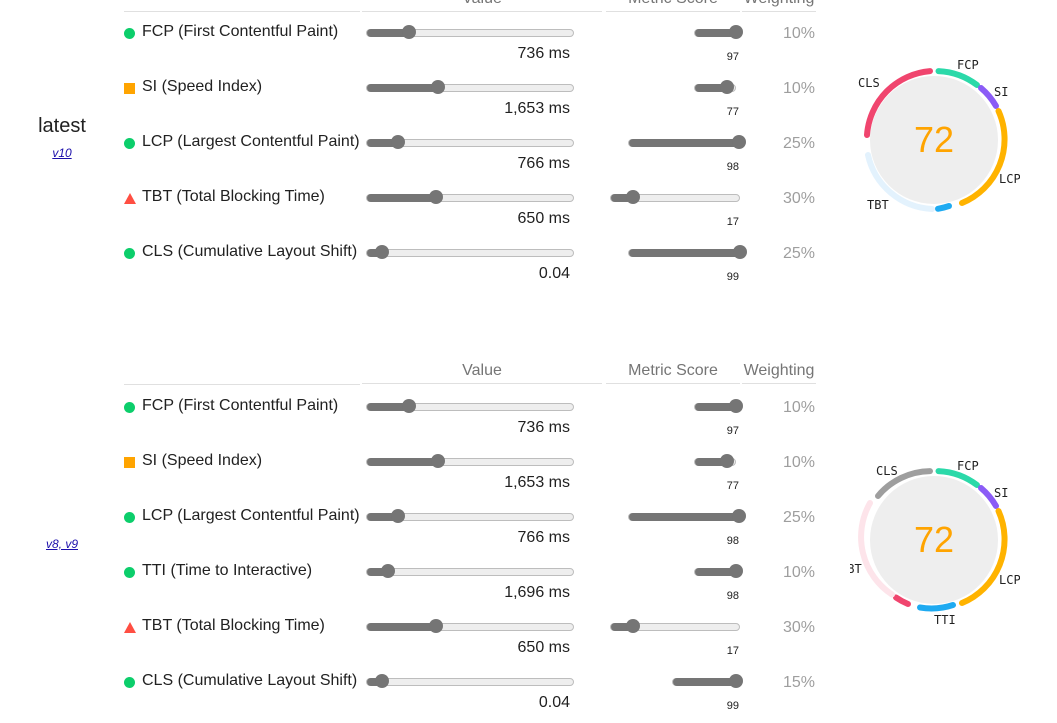  Describe the element at coordinates (202, 460) in the screenshot. I see `metric-name: SI (Speed Index)` at that location.